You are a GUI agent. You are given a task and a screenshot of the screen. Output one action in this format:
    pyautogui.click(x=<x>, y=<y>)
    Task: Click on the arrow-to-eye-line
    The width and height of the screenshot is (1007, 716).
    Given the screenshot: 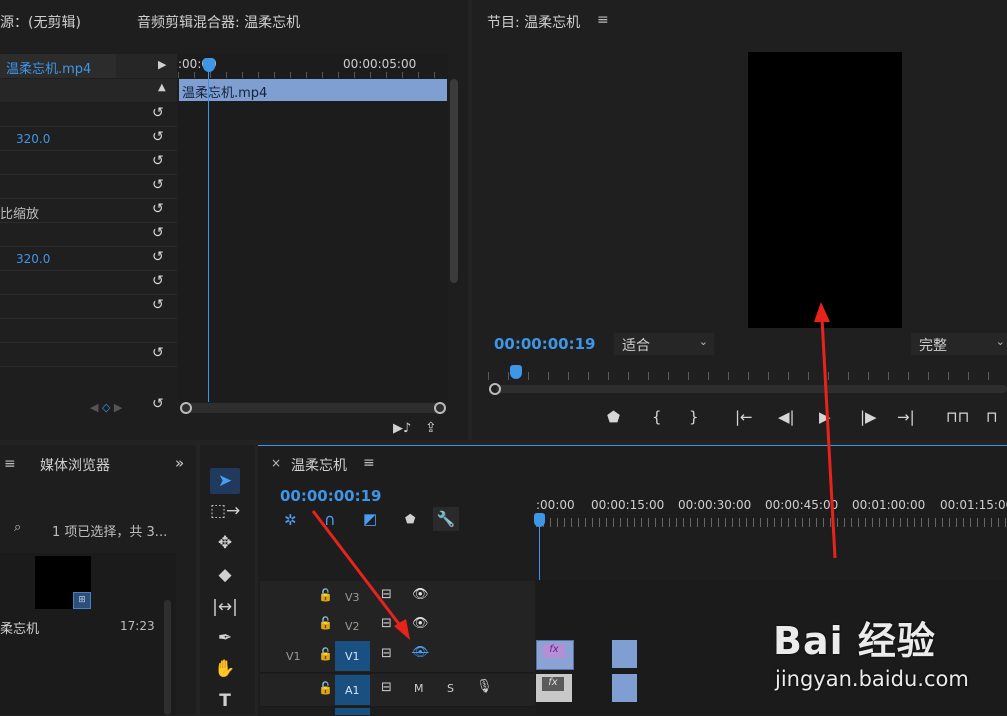 What is the action you would take?
    pyautogui.click(x=357, y=569)
    